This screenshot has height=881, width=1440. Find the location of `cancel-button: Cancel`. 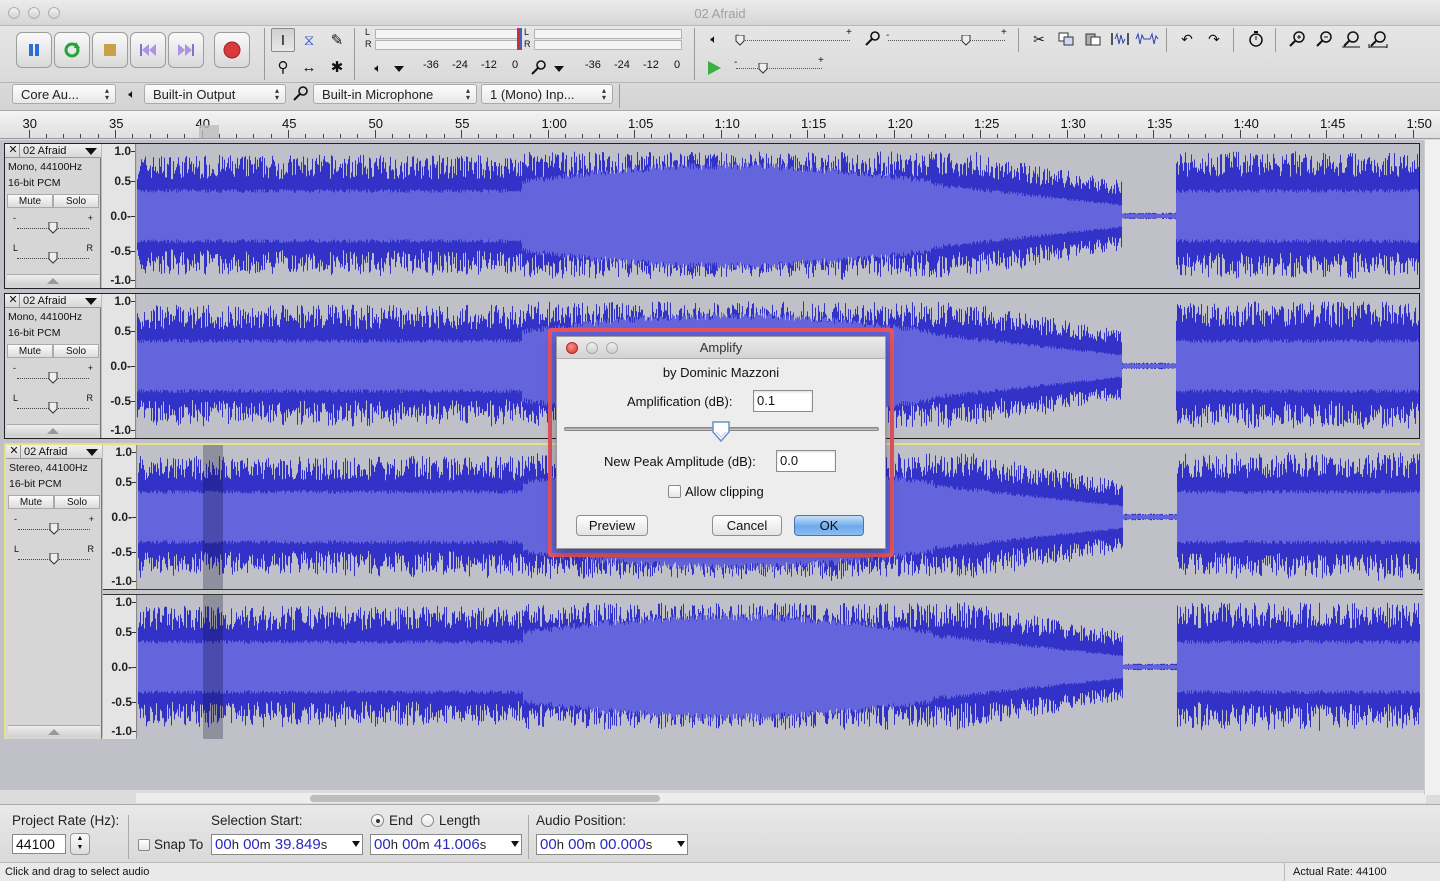

cancel-button: Cancel is located at coordinates (747, 525).